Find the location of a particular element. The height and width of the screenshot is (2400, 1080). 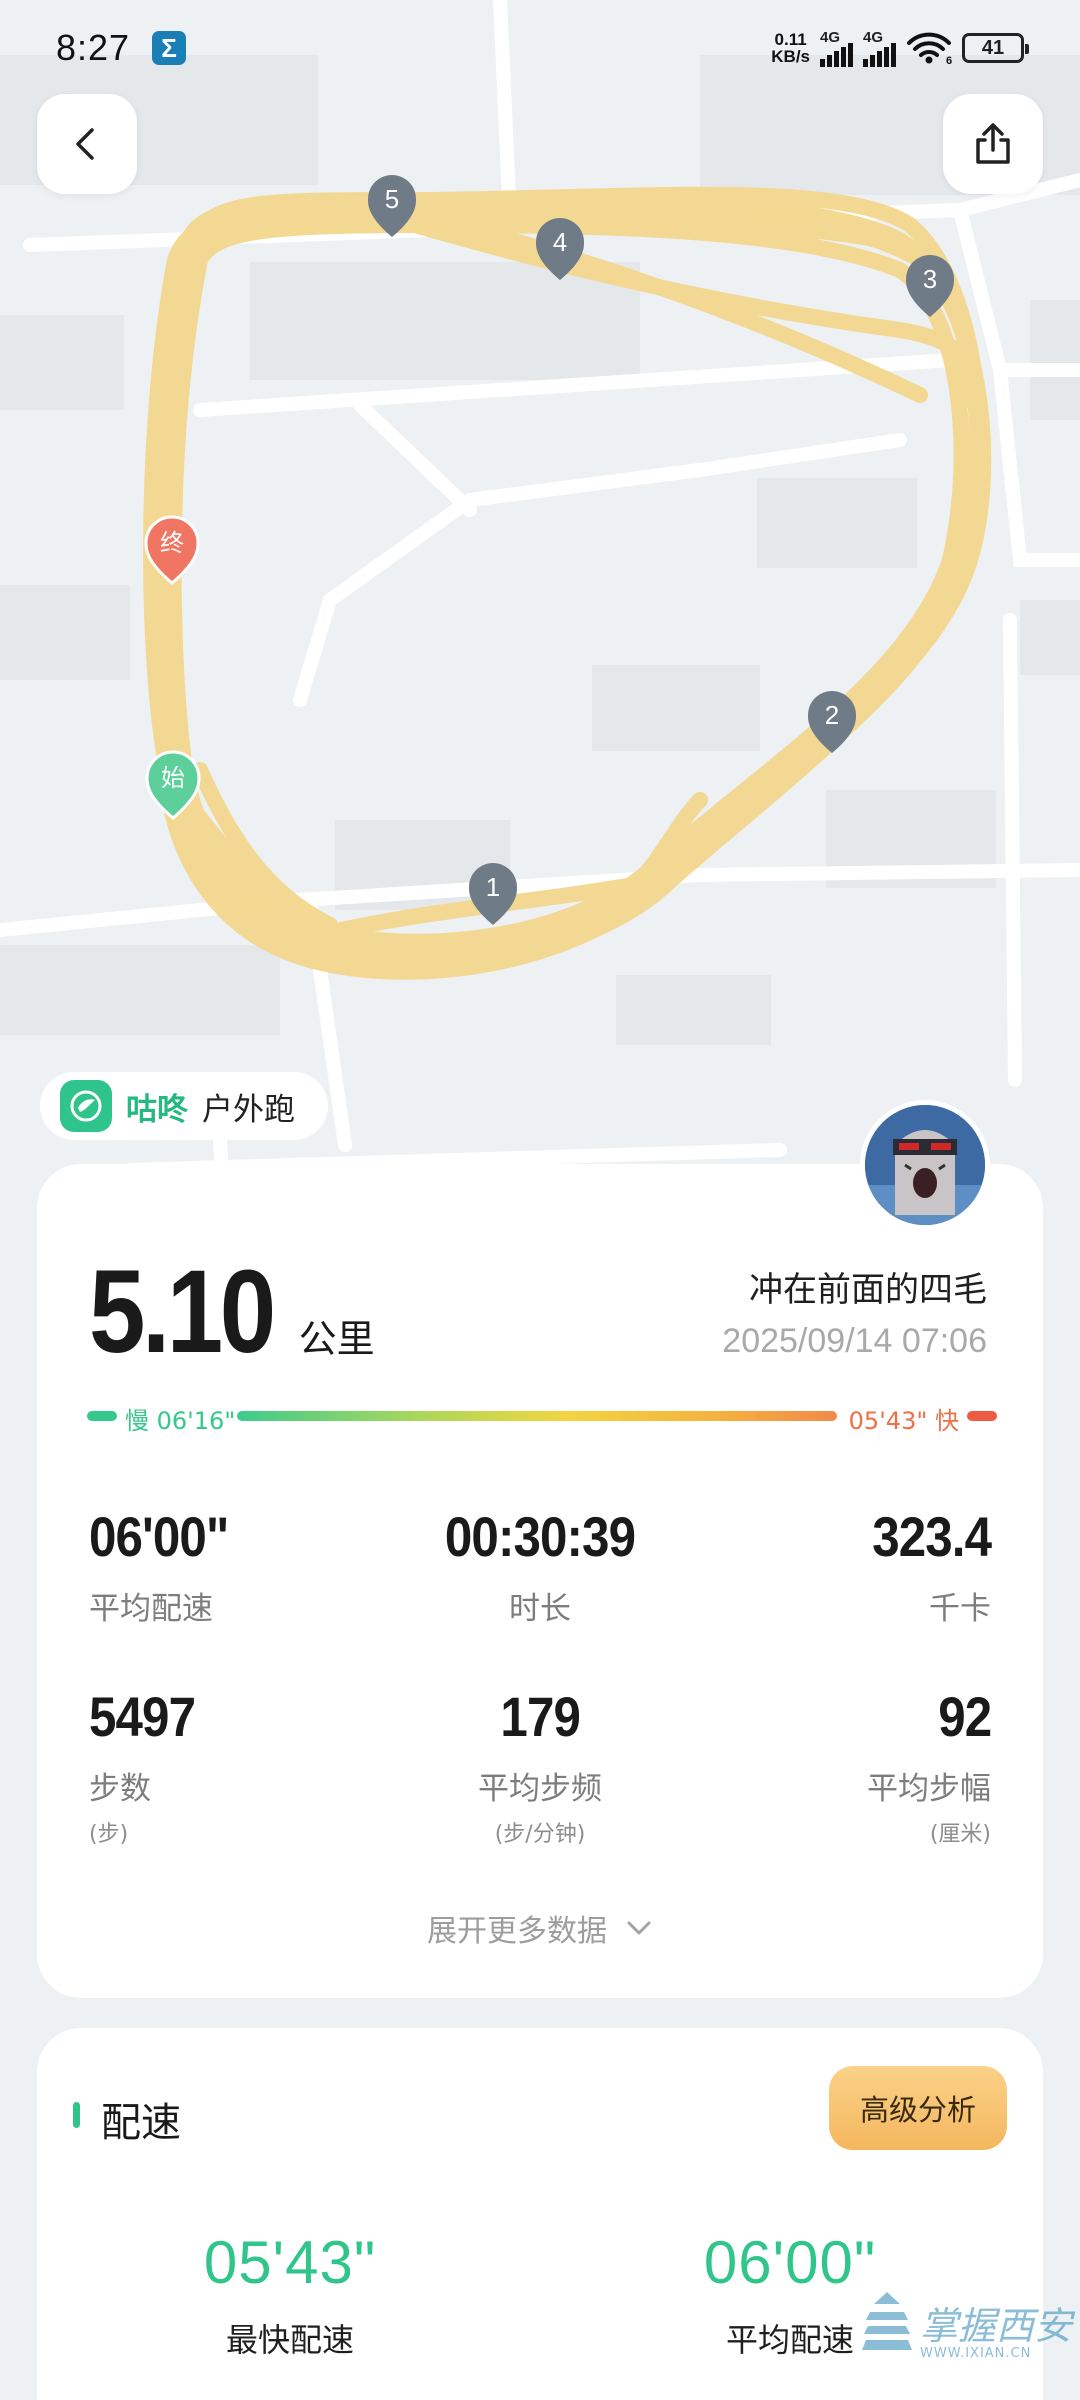

stat-label: 平均配速 is located at coordinates (151, 1609).